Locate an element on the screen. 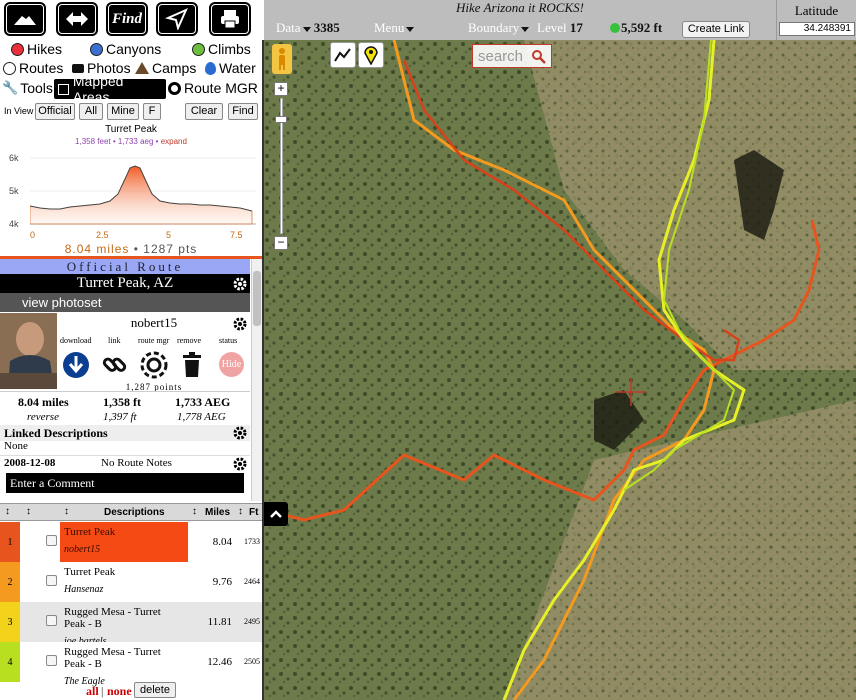 Image resolution: width=856 pixels, height=700 pixels. create-link-button: Create Link is located at coordinates (716, 29).